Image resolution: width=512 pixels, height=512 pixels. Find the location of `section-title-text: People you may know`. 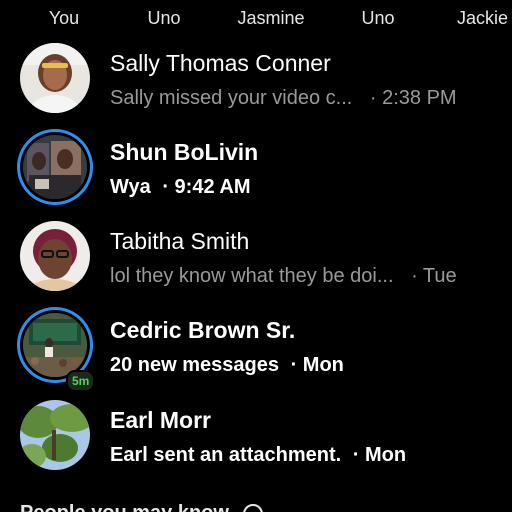

section-title-text: People you may know is located at coordinates (124, 507).